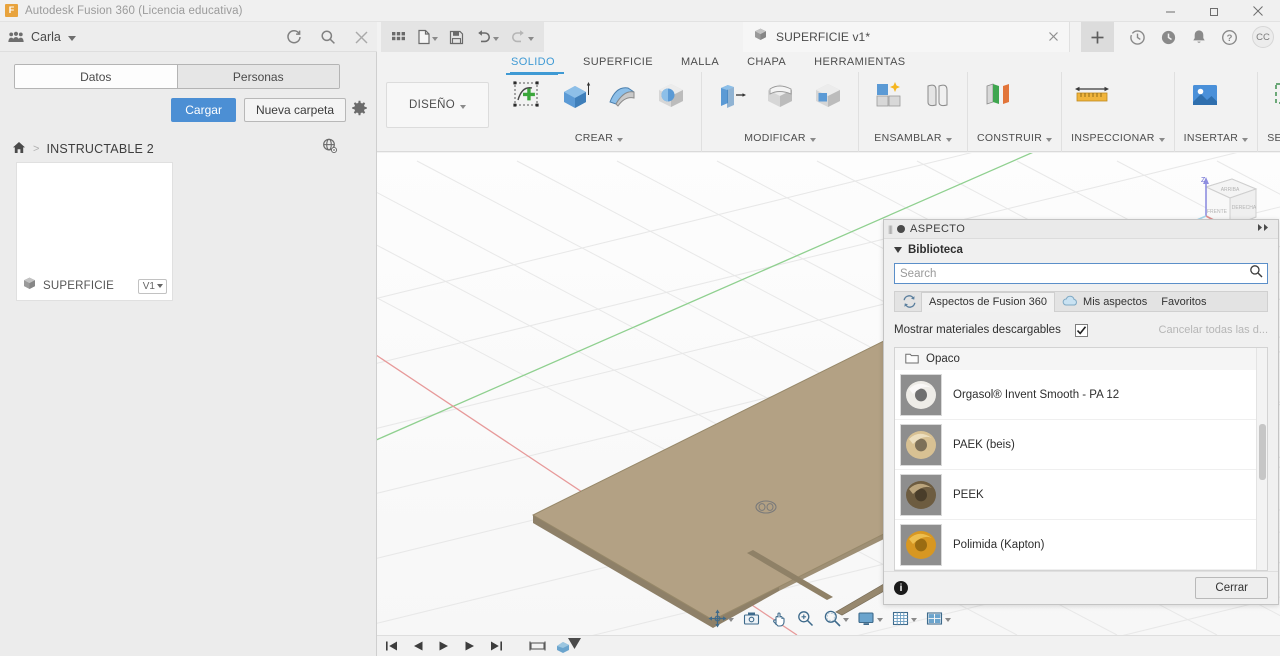  I want to click on job-status-icon, so click(1168, 37).